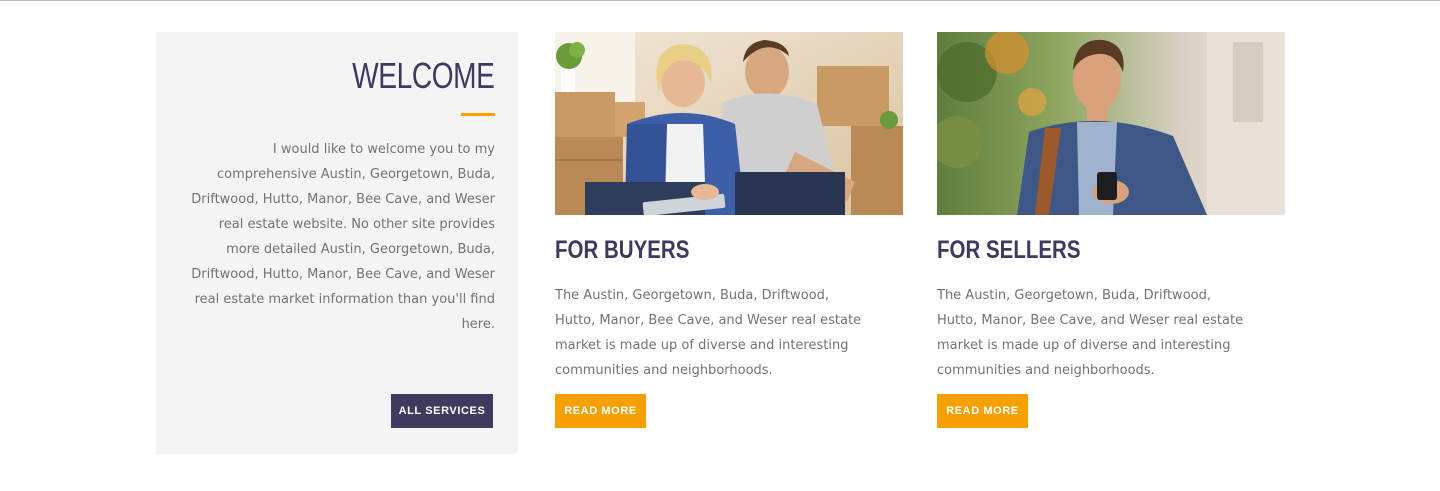 This screenshot has width=1440, height=491. What do you see at coordinates (600, 411) in the screenshot?
I see `buyers-read-more-button: READ MORE` at bounding box center [600, 411].